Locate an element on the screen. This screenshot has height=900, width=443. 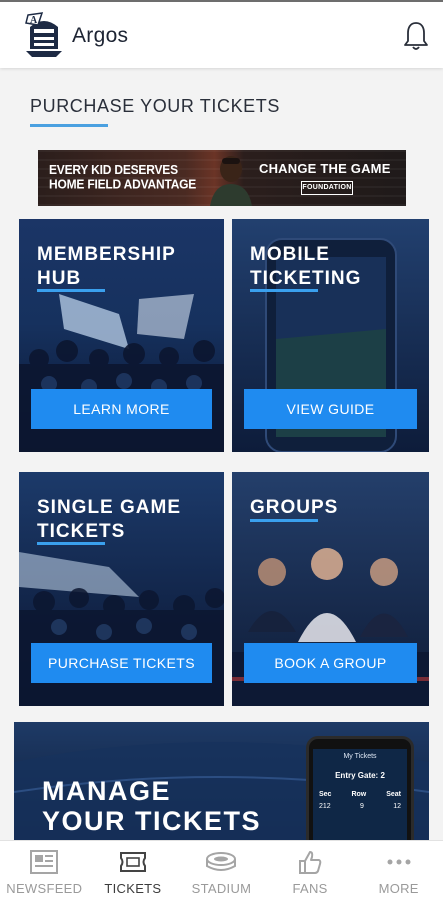
banner-left-text: EVERY KID DESERVES HOME FIELD ADVANTAGE is located at coordinates (122, 176).